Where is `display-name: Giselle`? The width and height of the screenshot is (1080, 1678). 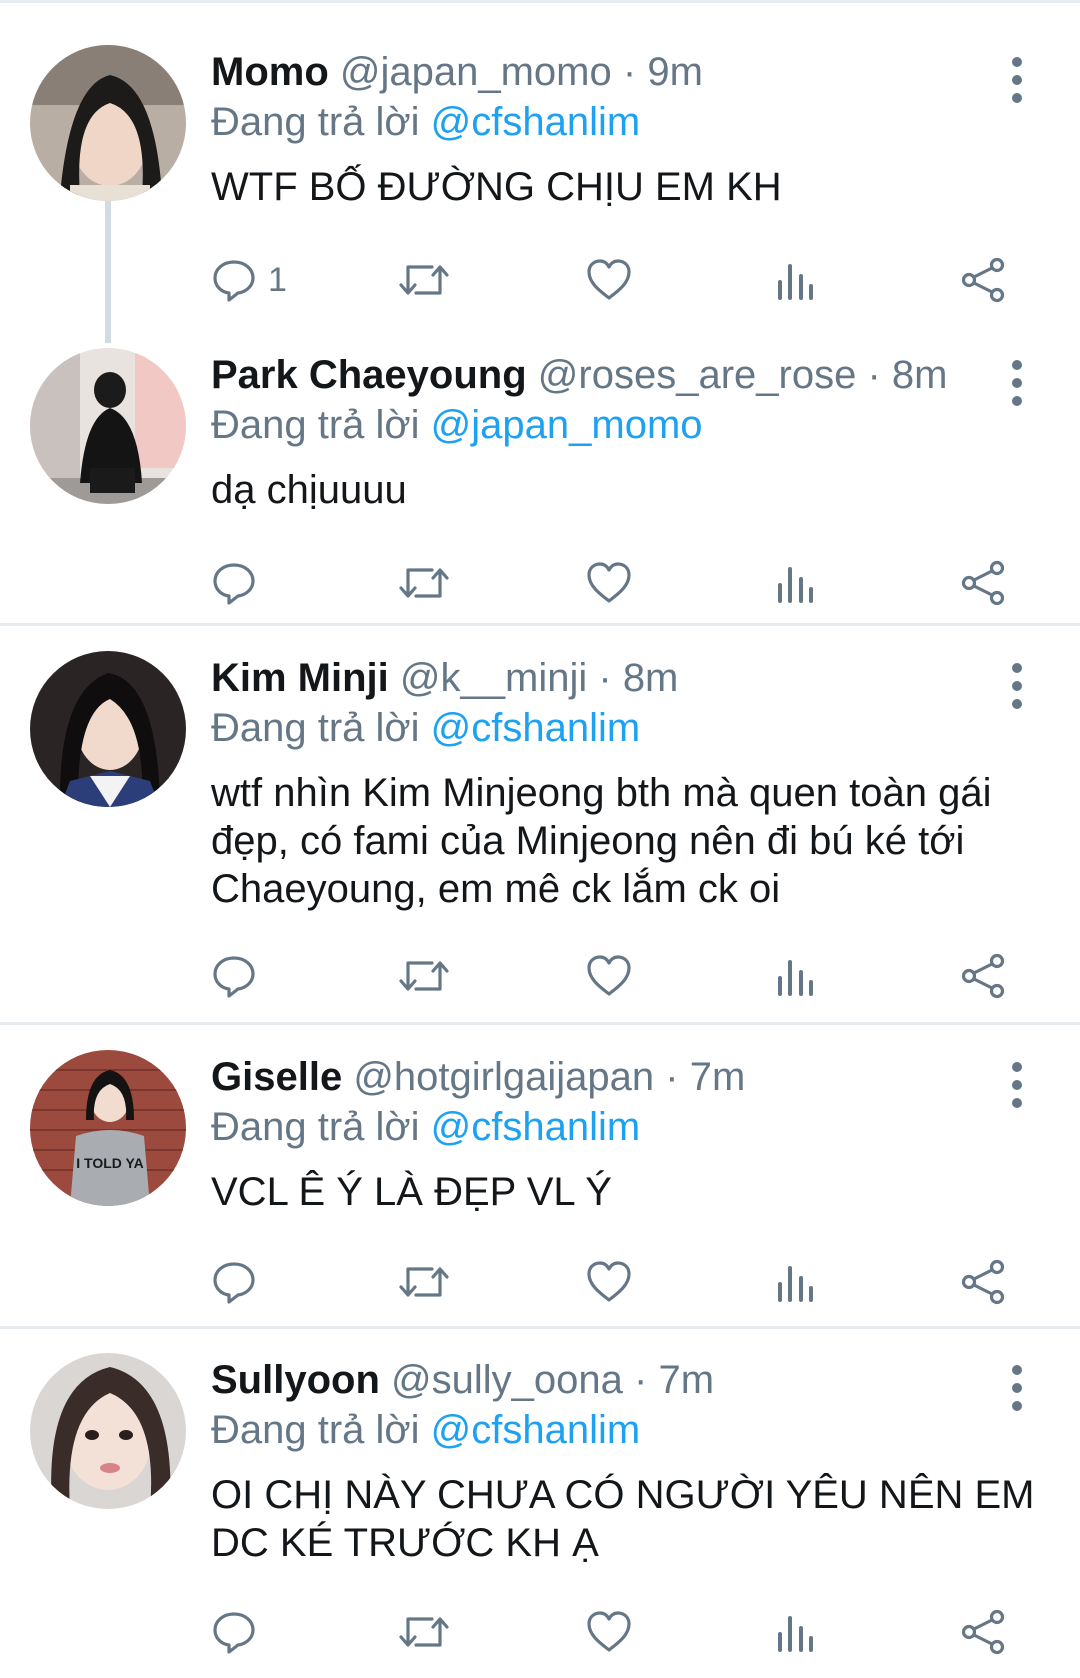
display-name: Giselle is located at coordinates (276, 1077).